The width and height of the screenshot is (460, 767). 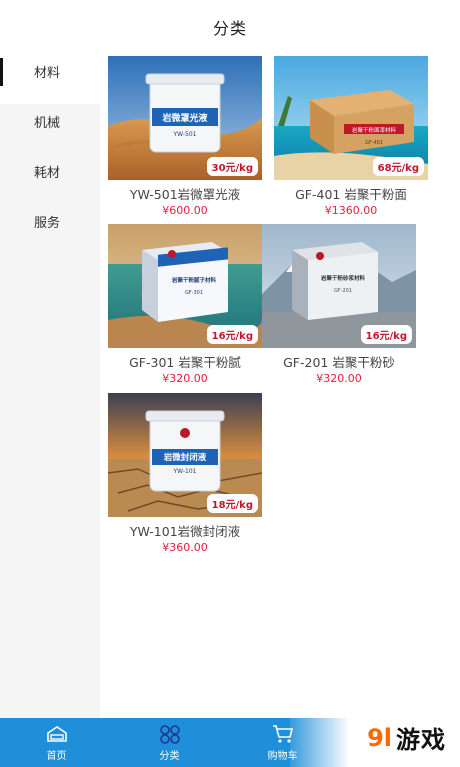 I want to click on package-label: 岩聚干粉砂浆材料, so click(x=343, y=278).